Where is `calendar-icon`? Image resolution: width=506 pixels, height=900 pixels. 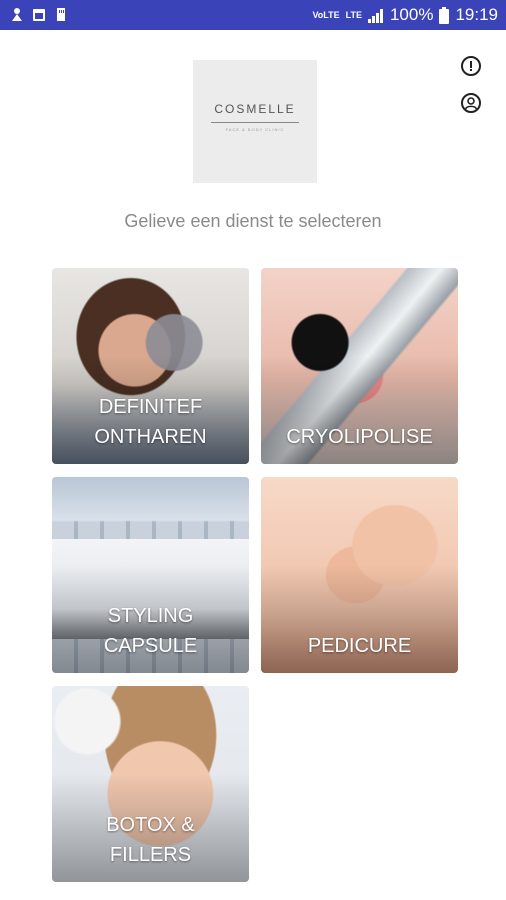 calendar-icon is located at coordinates (39, 15).